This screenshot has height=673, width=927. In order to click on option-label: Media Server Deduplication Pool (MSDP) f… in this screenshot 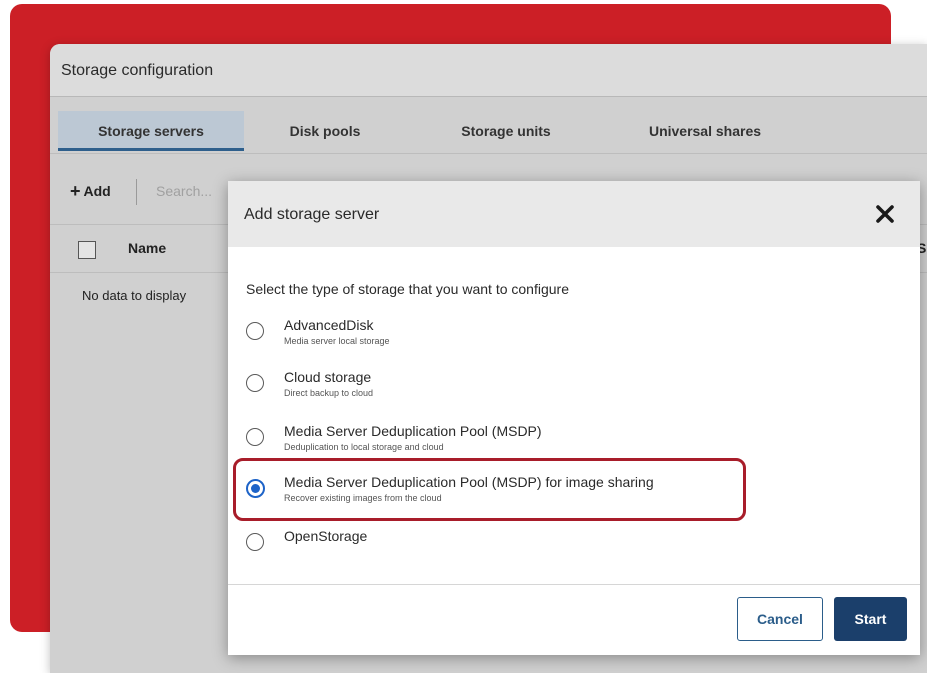, I will do `click(469, 482)`.